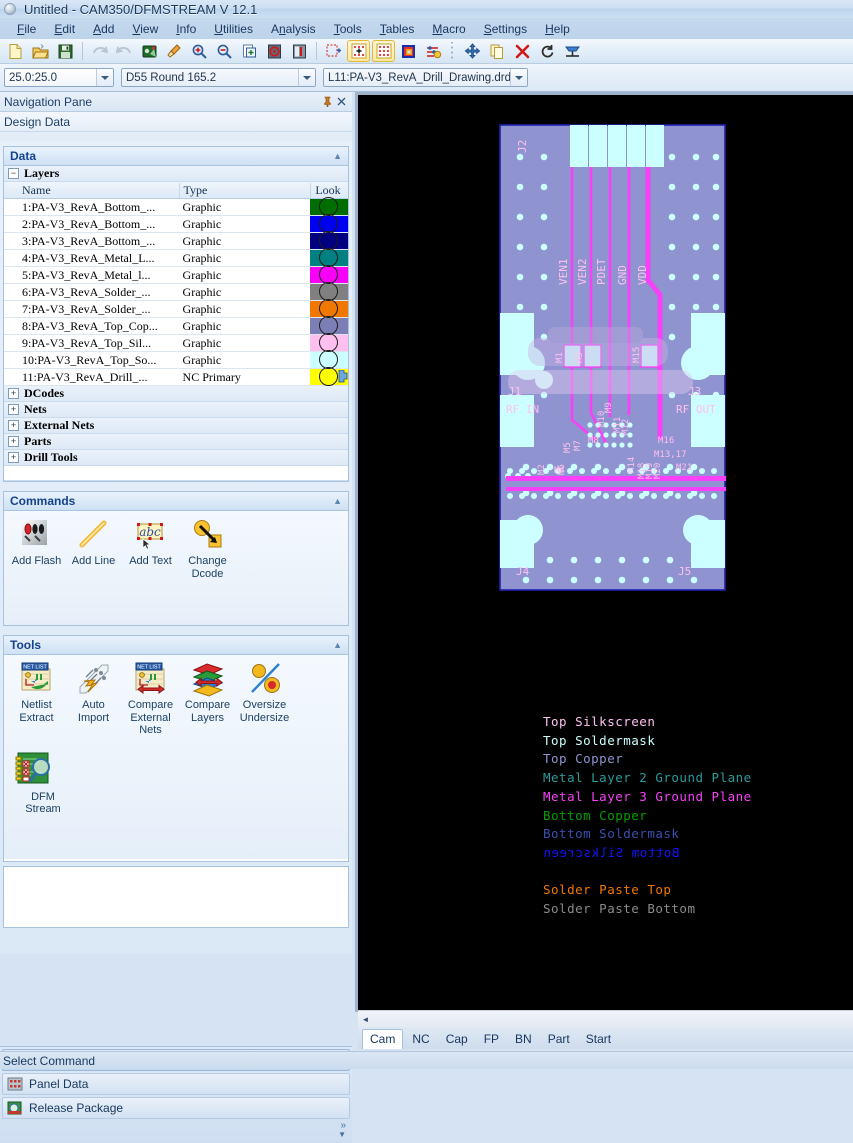 The width and height of the screenshot is (853, 1143). Describe the element at coordinates (176, 410) in the screenshot. I see `tree-node: + Nets` at that location.